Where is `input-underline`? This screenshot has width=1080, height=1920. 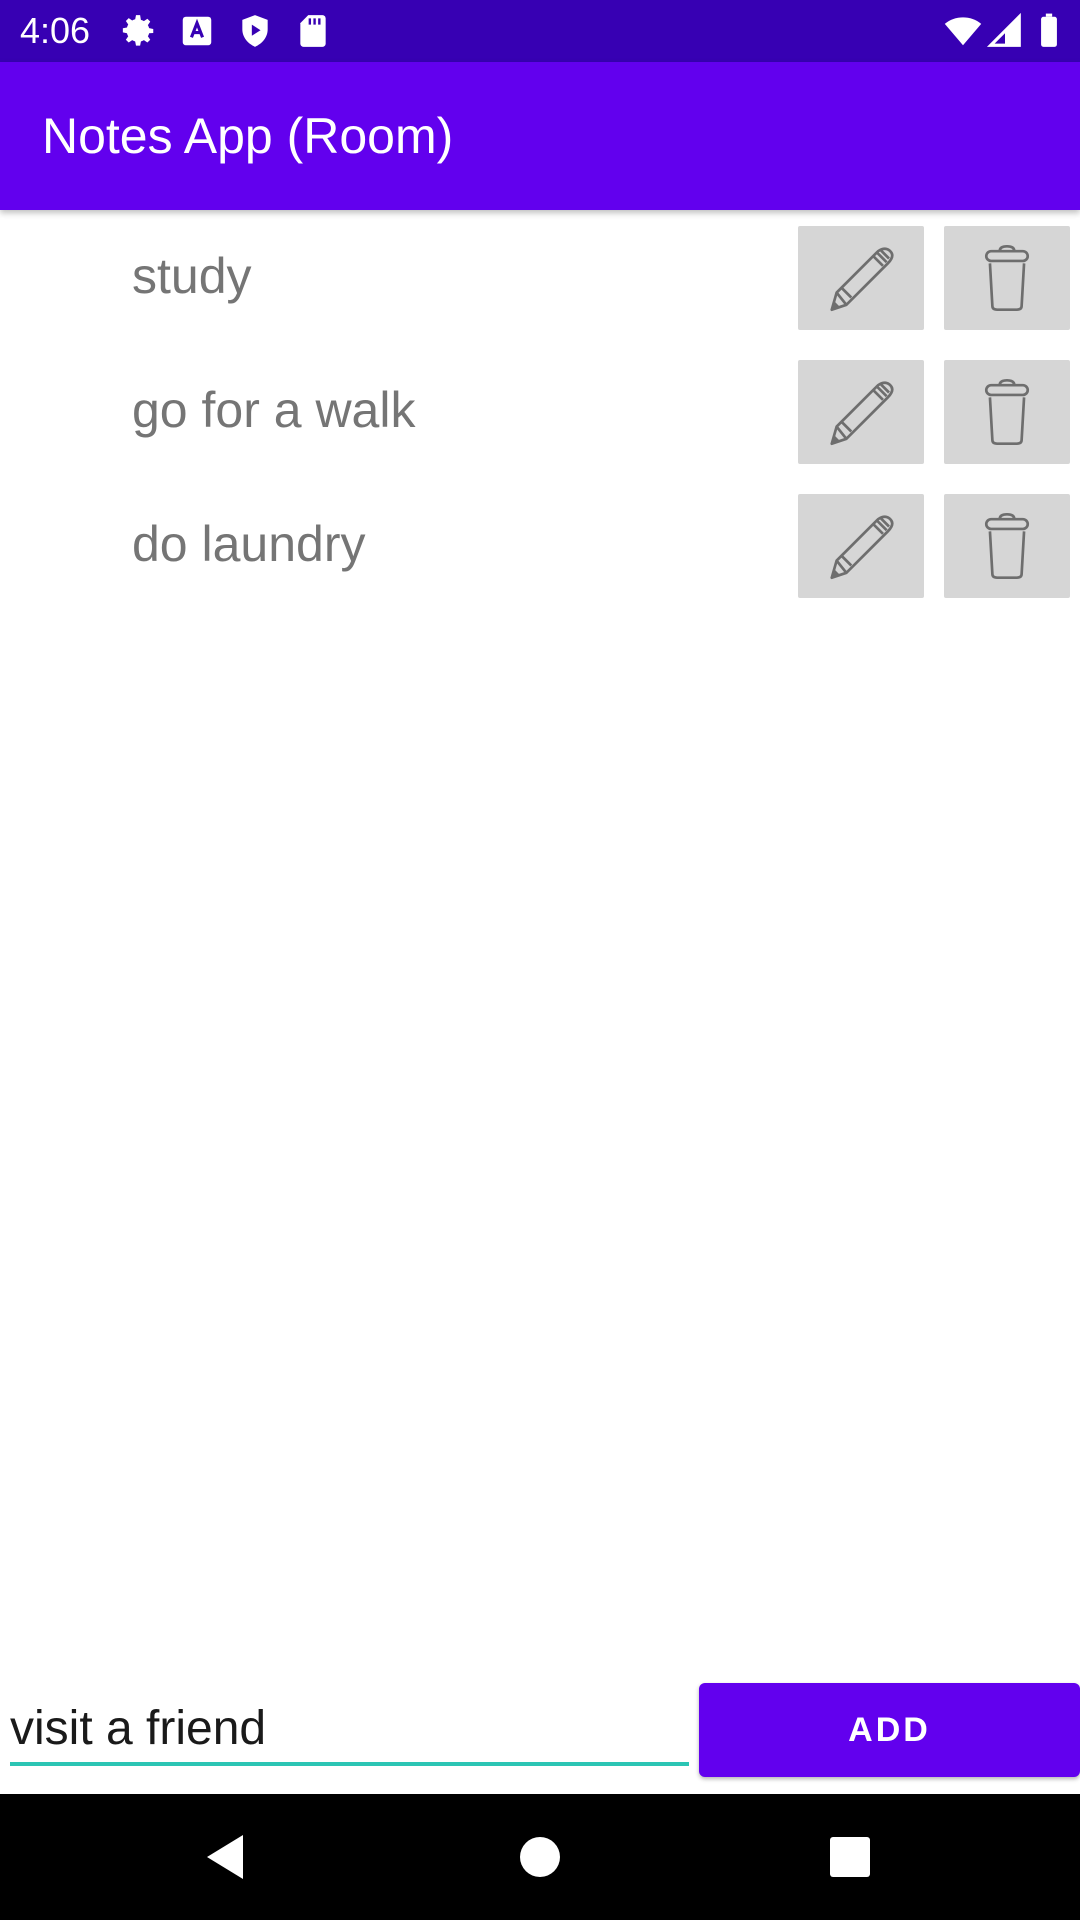 input-underline is located at coordinates (349, 1764).